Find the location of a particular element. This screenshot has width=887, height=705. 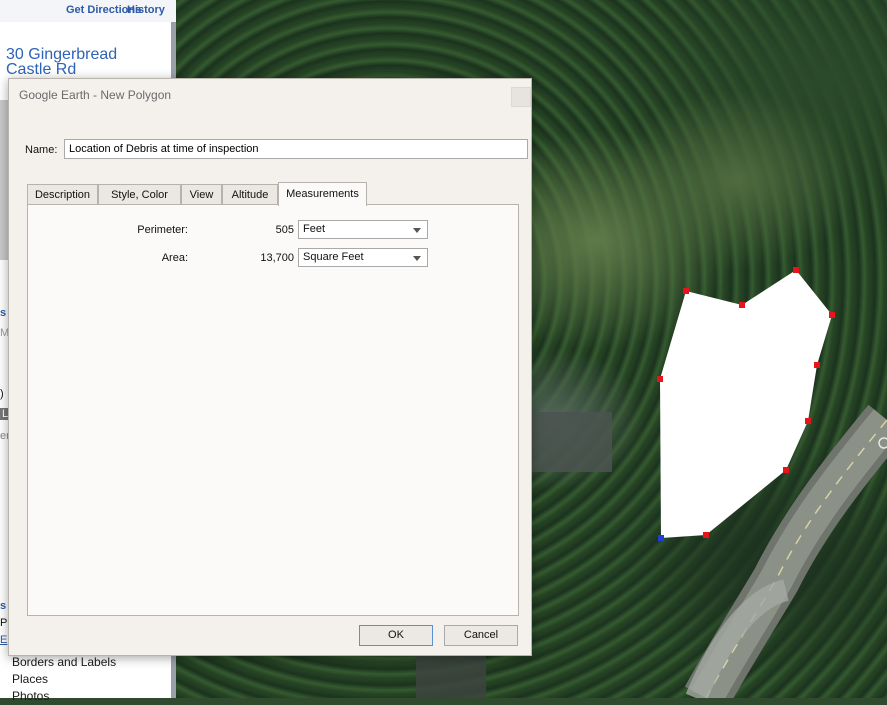

area-value: 13,700 is located at coordinates (277, 258).